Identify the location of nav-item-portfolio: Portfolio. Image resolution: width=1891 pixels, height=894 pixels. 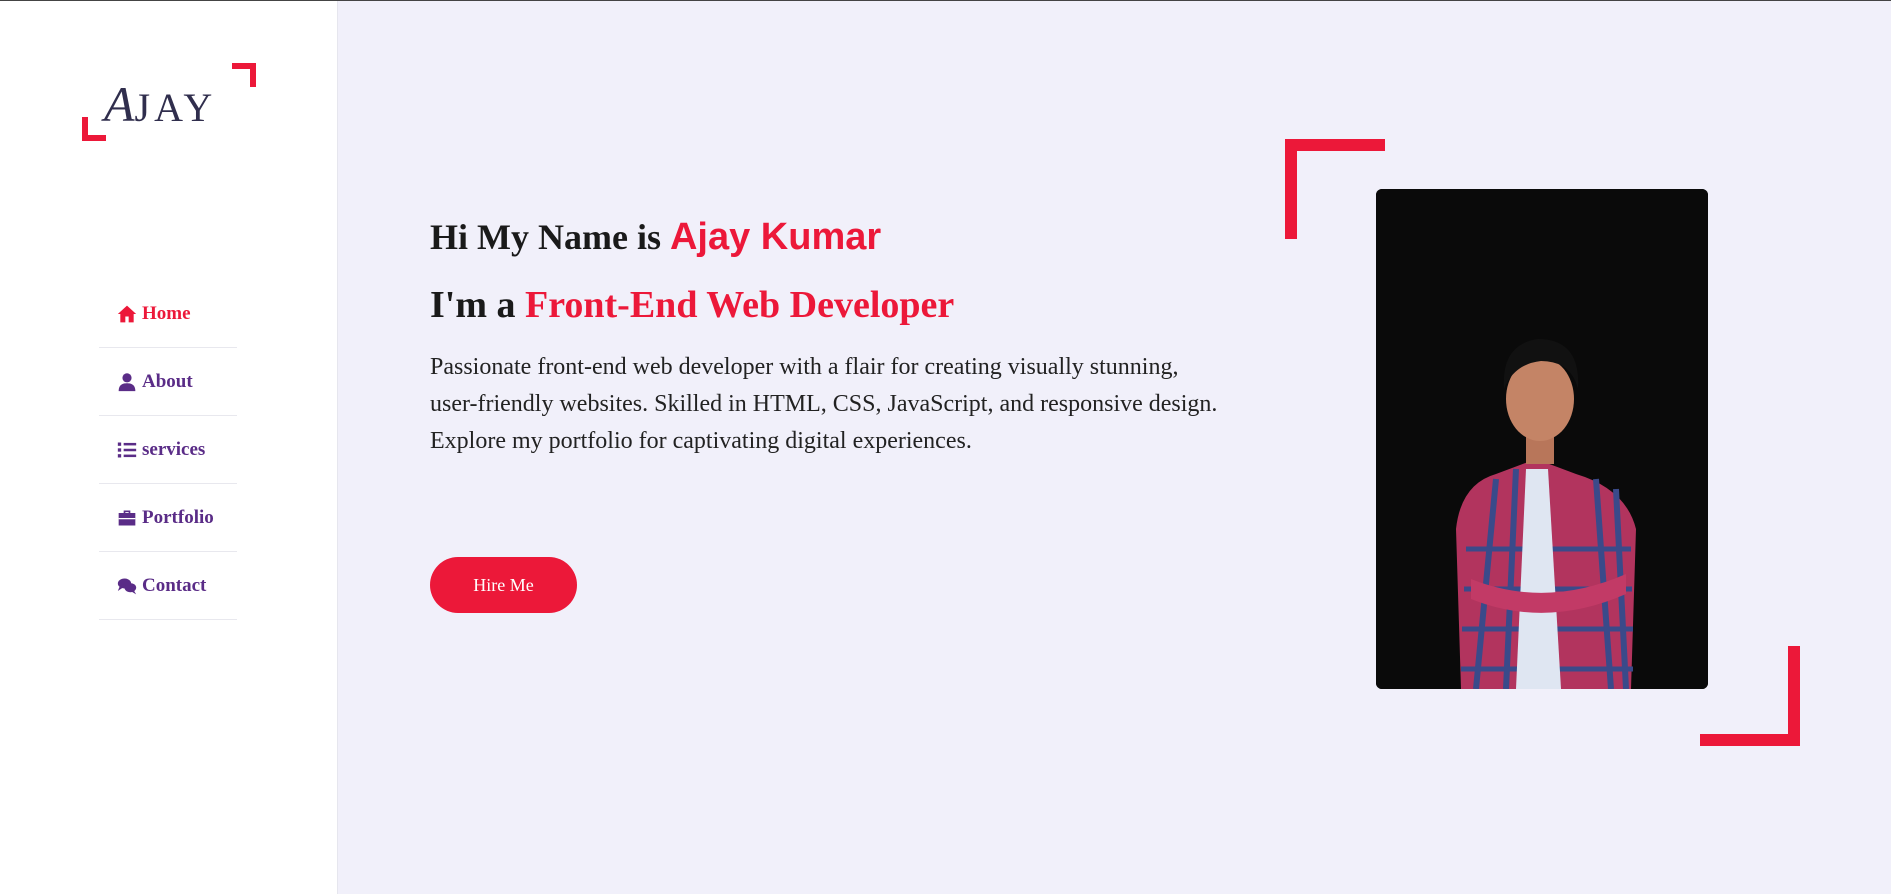
(168, 518).